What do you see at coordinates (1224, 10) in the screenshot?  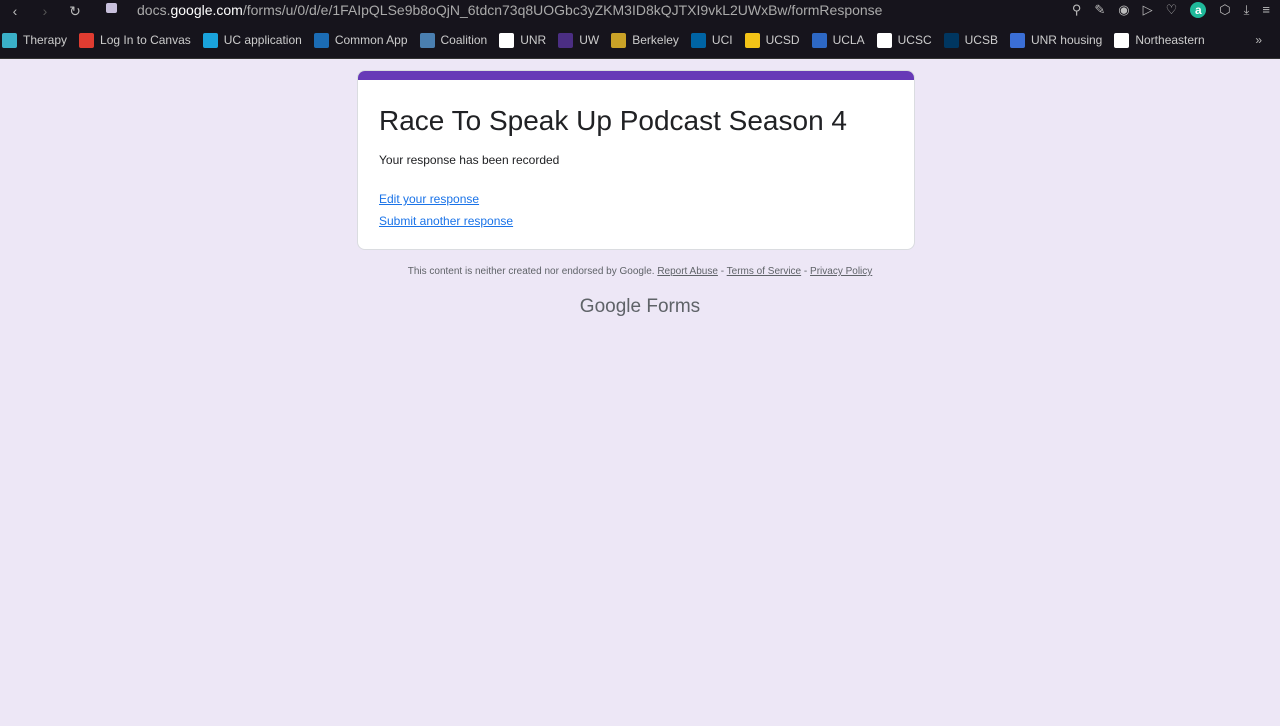 I see `cube-icon: ⬡` at bounding box center [1224, 10].